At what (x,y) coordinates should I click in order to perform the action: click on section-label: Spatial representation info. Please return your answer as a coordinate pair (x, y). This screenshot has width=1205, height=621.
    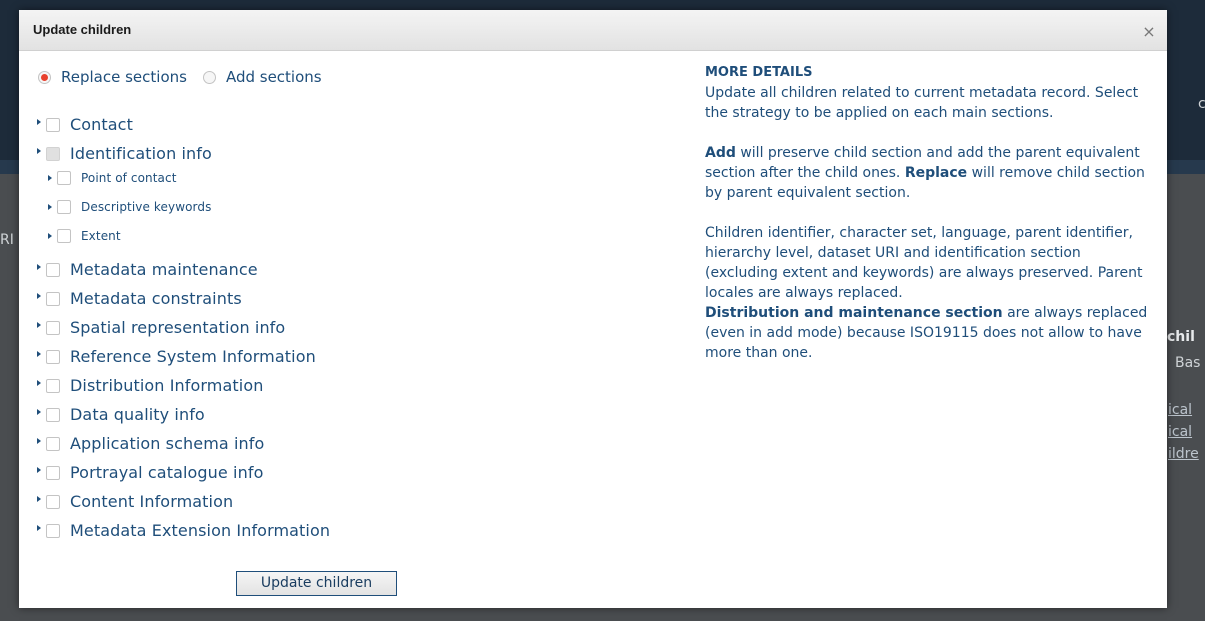
    Looking at the image, I should click on (178, 327).